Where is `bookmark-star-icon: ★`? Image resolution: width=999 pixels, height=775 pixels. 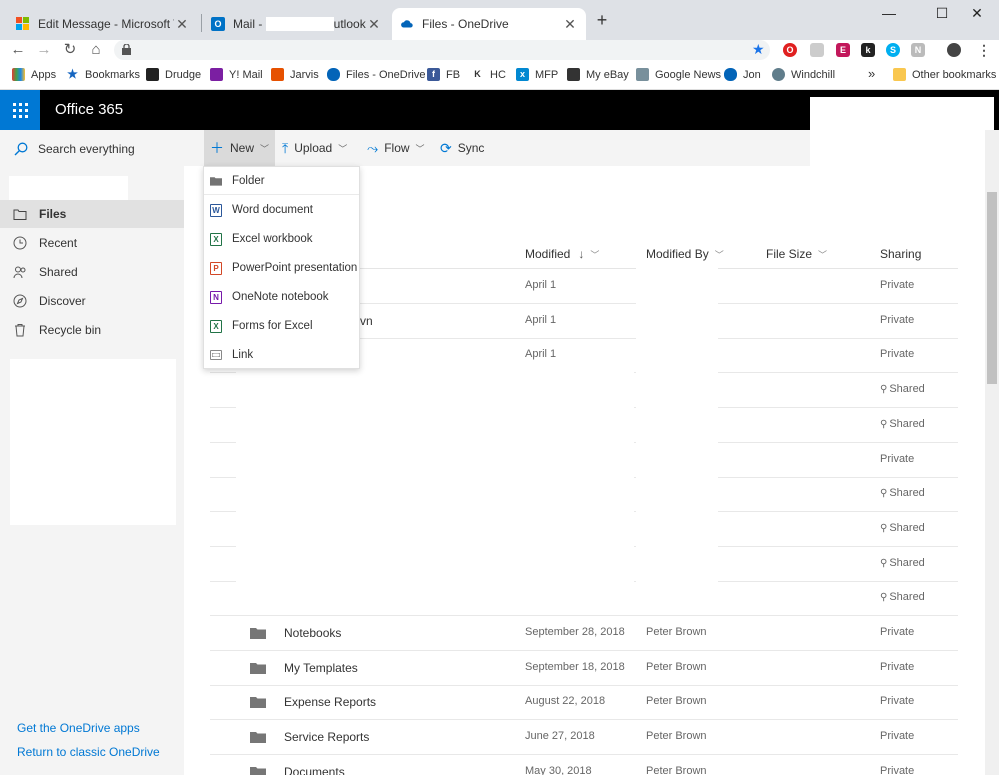 bookmark-star-icon: ★ is located at coordinates (758, 49).